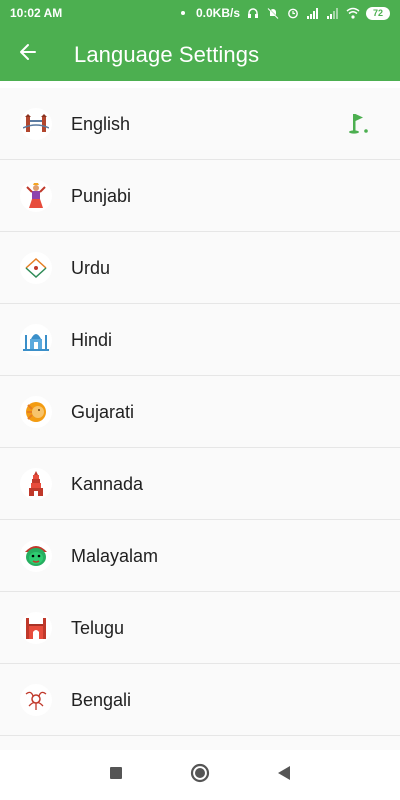 The height and width of the screenshot is (800, 400). I want to click on language-item-punjabi: Punjabi, so click(200, 196).